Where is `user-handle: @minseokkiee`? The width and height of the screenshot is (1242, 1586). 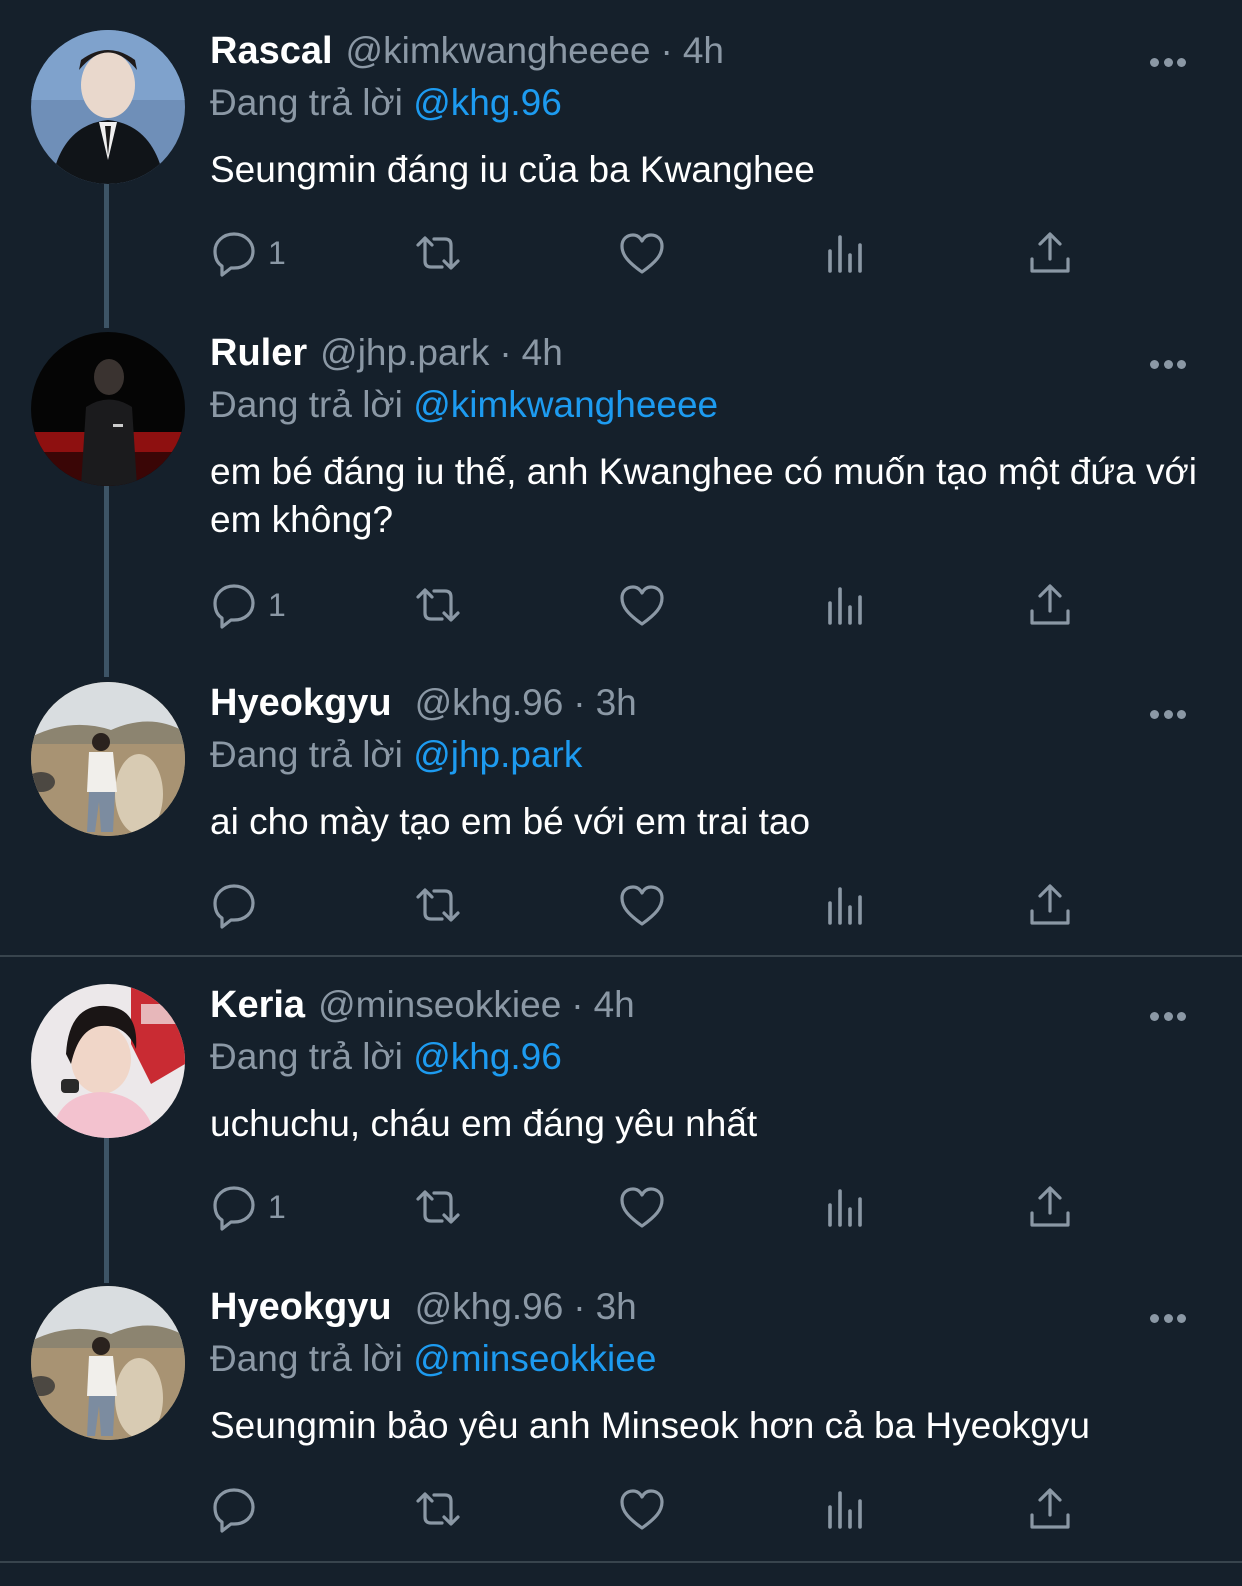 user-handle: @minseokkiee is located at coordinates (439, 1005).